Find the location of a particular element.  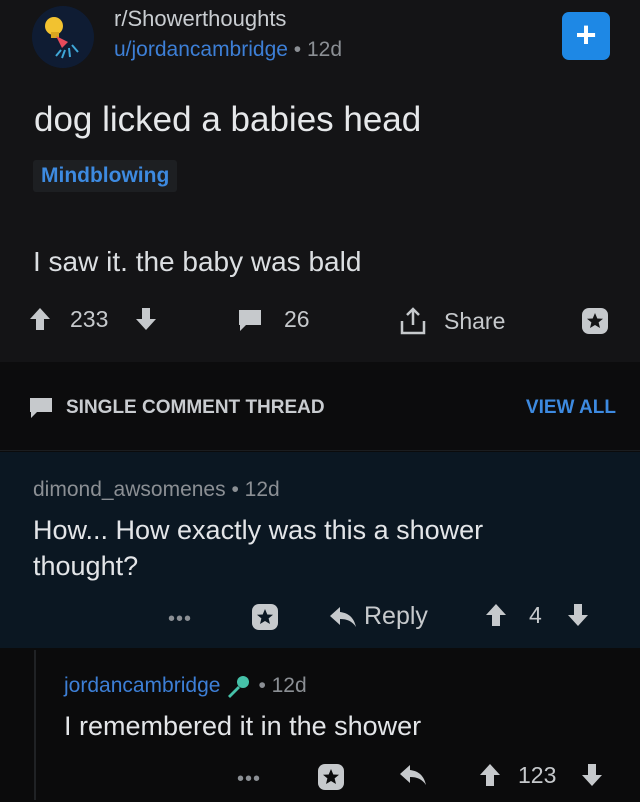

share-label: Share is located at coordinates (475, 320).